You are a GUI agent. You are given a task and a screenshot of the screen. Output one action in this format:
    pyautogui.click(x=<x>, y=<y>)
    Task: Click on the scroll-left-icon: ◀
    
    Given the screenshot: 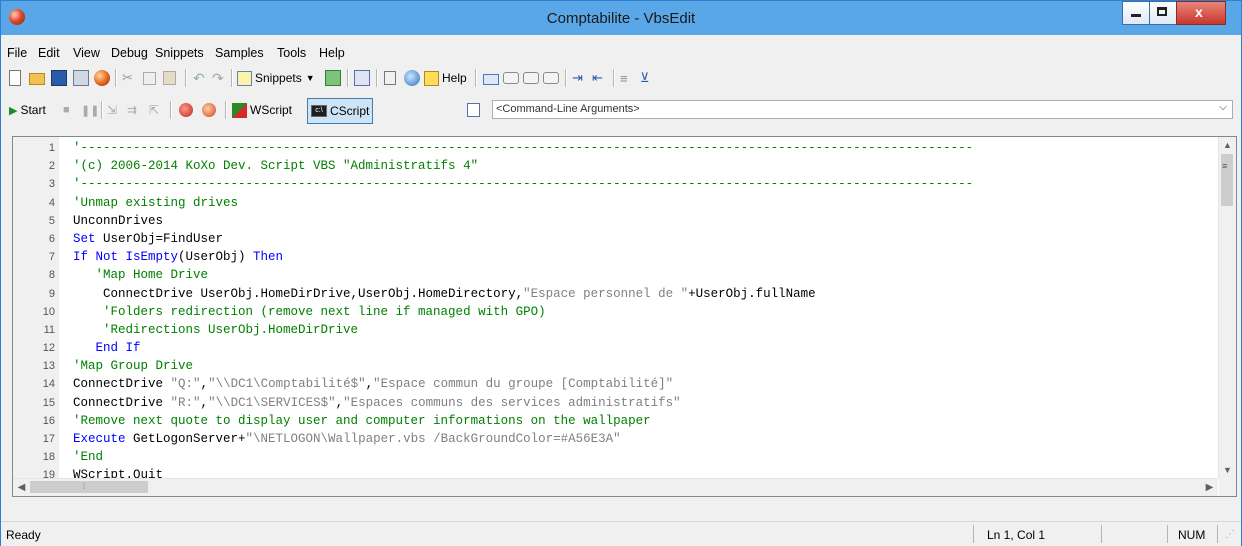 What is the action you would take?
    pyautogui.click(x=21, y=487)
    